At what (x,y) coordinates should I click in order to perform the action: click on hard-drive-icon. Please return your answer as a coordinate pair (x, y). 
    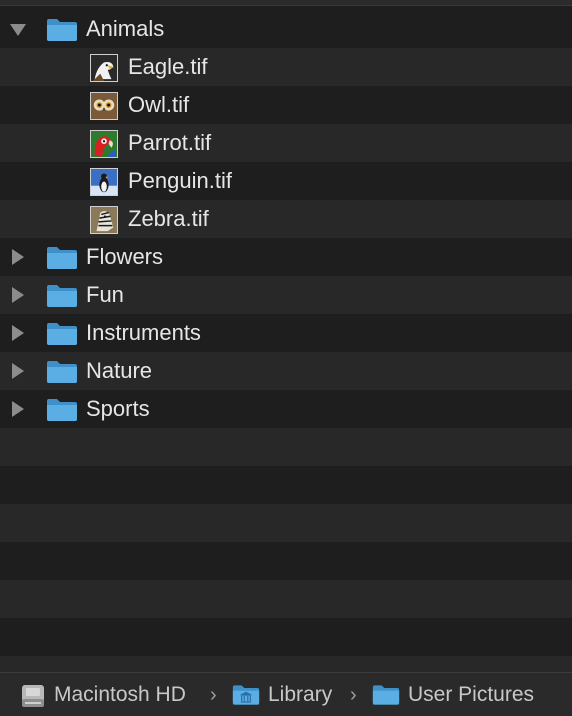
    Looking at the image, I should click on (33, 696).